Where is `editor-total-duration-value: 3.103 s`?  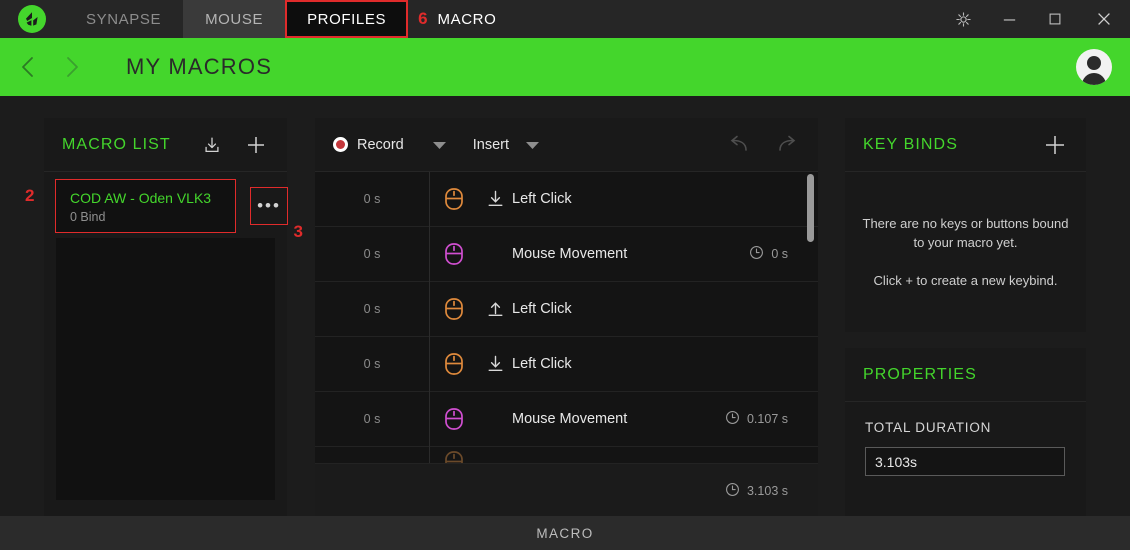 editor-total-duration-value: 3.103 s is located at coordinates (767, 491).